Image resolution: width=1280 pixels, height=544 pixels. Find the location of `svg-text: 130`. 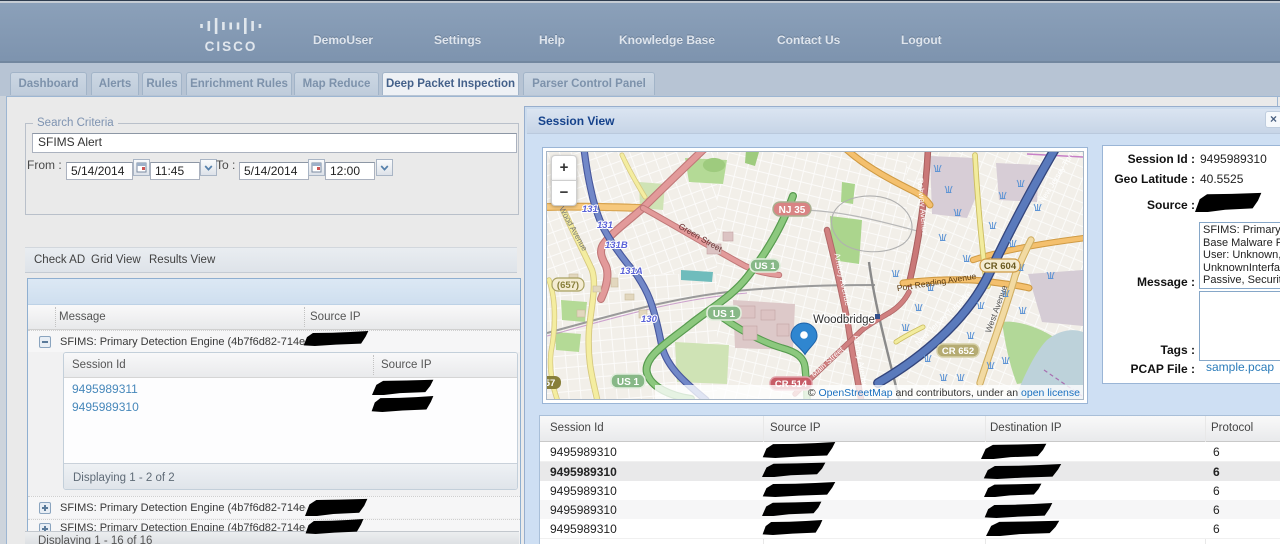

svg-text: 130 is located at coordinates (649, 319).